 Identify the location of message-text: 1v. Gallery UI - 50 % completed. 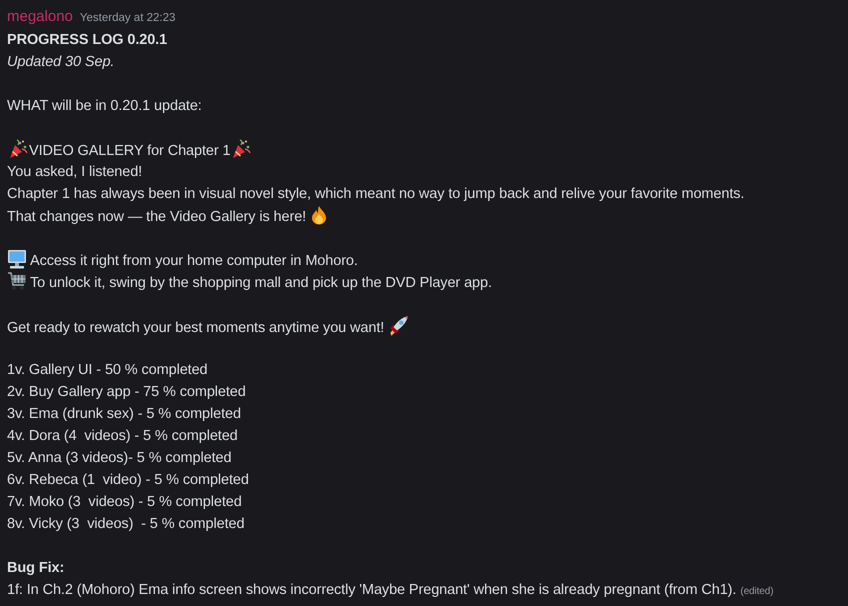
(107, 370).